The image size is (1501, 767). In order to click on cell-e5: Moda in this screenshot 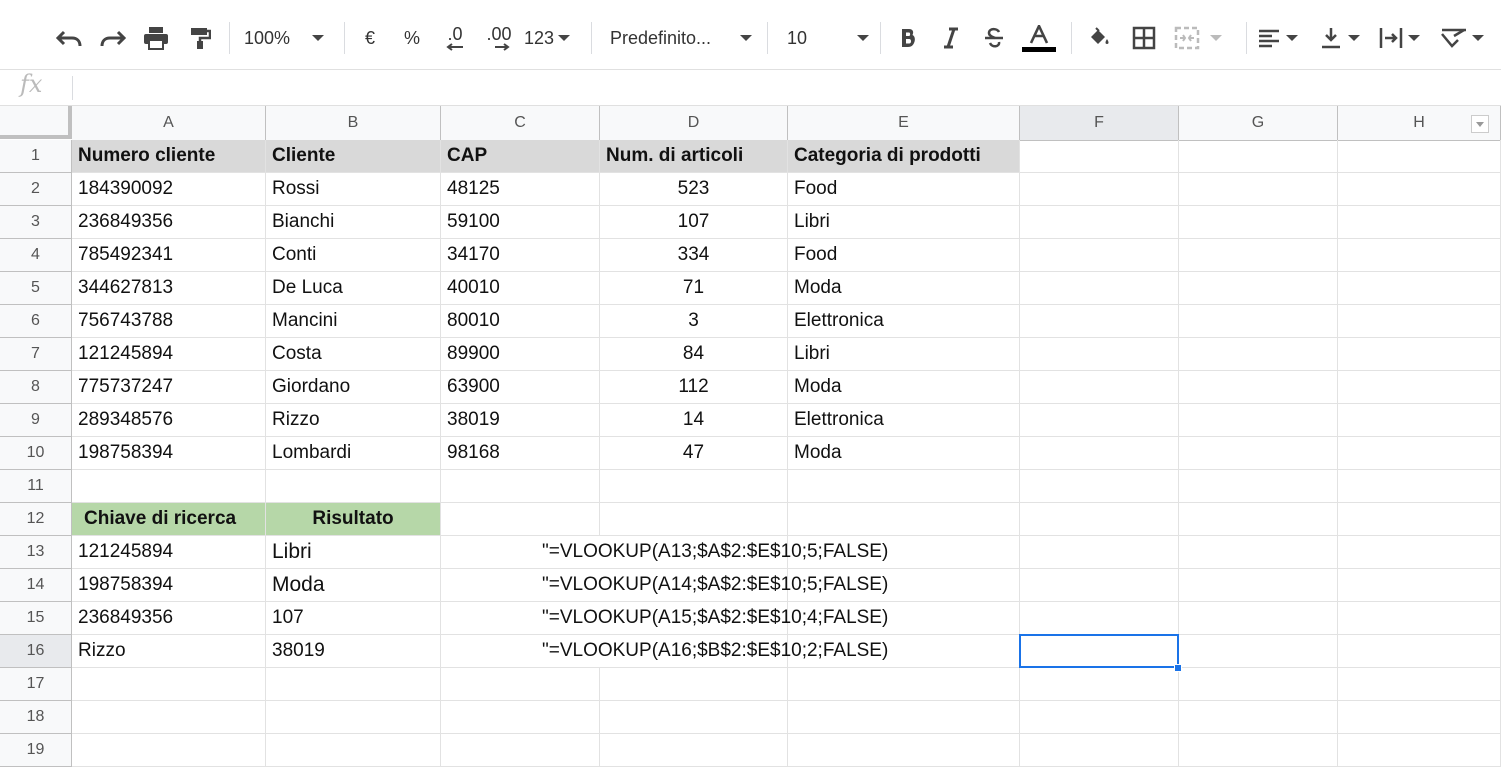, I will do `click(904, 288)`.